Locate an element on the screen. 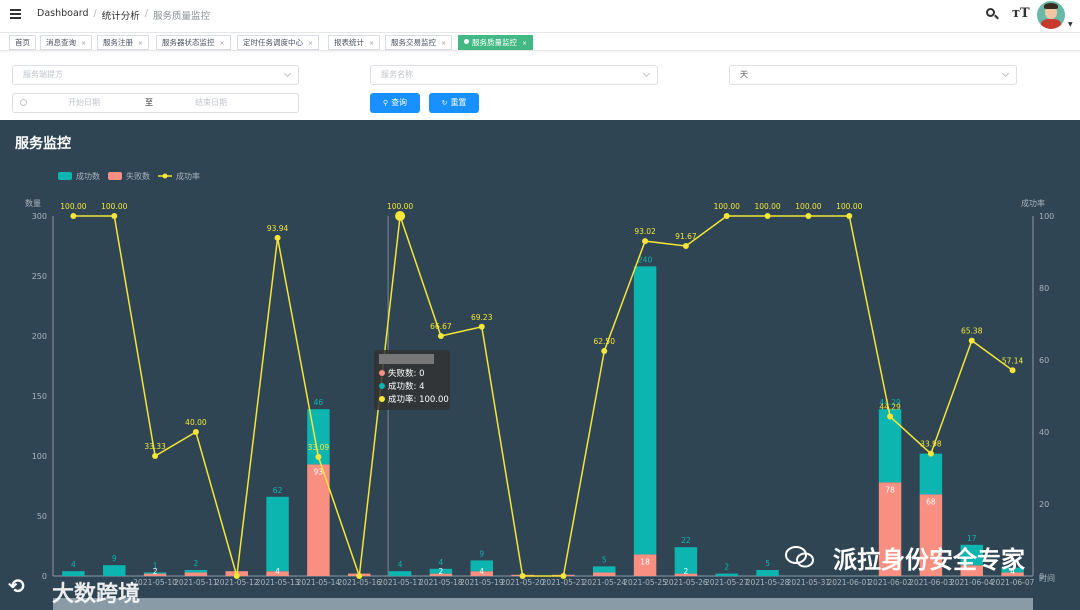 Image resolution: width=1080 pixels, height=610 pixels. query-button: ⚲ 查询 is located at coordinates (395, 103).